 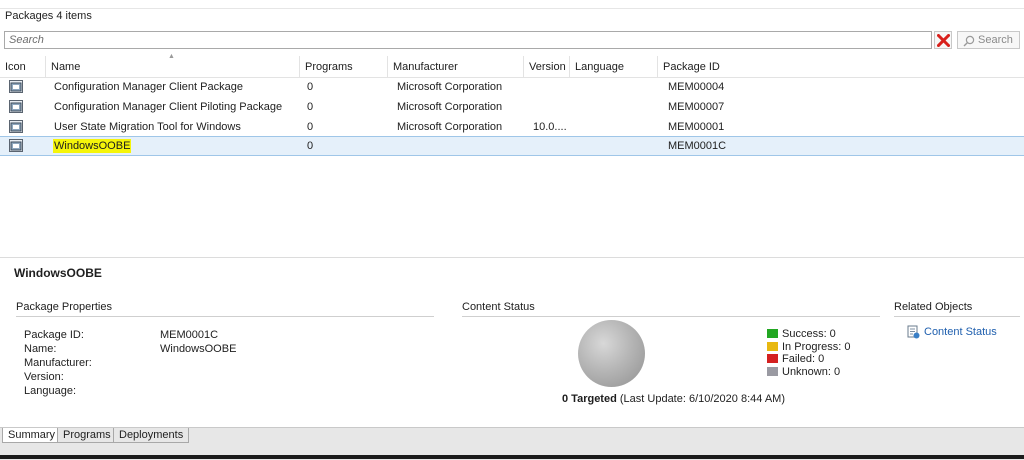 I want to click on column-header-programs: Programs, so click(x=344, y=66).